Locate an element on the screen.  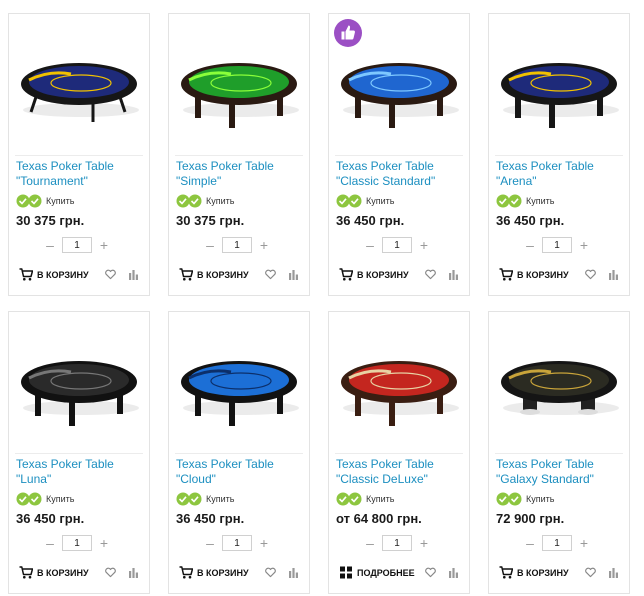
product-title: Texas Poker Table "Galaxy Standard" is located at coordinates (561, 472).